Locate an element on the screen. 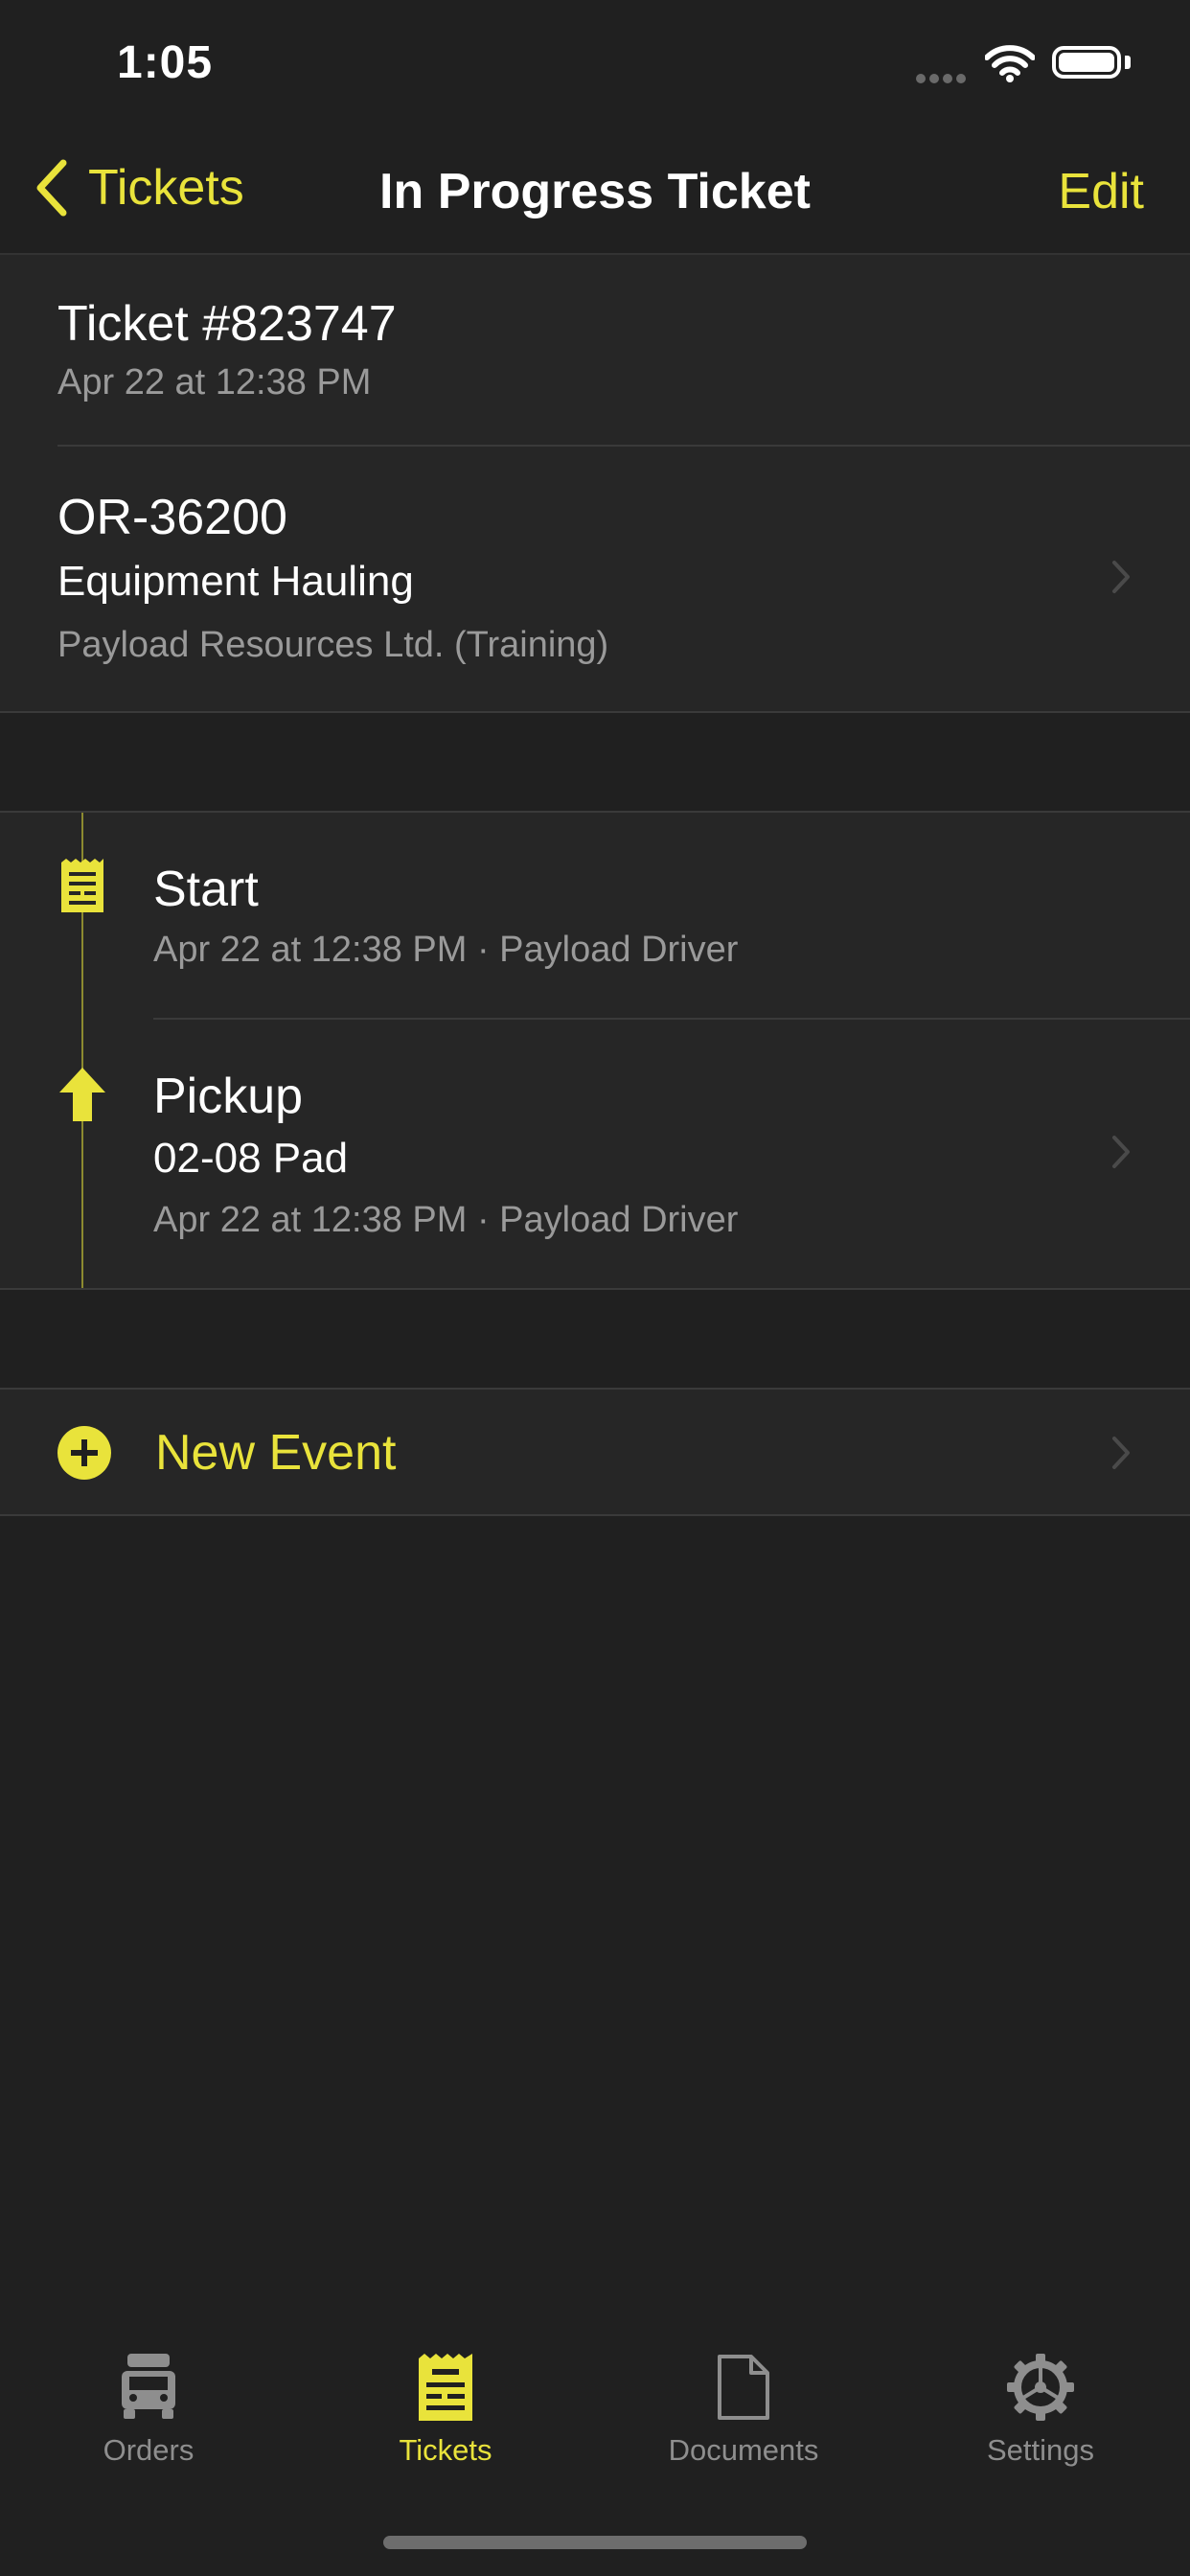  tab-orders: Orders is located at coordinates (148, 2411).